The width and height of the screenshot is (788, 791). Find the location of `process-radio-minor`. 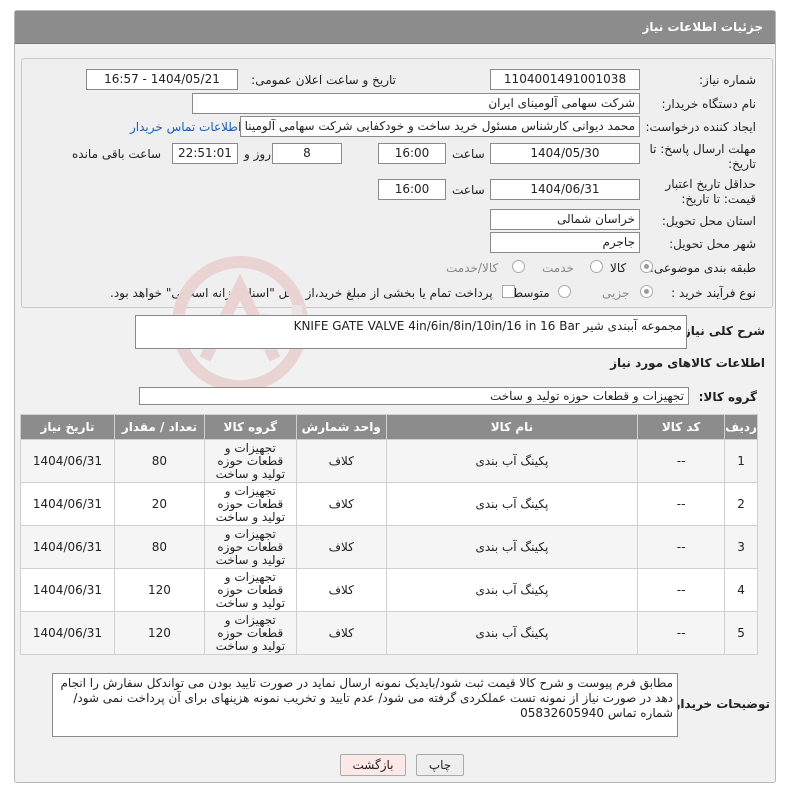

process-radio-minor is located at coordinates (646, 291).